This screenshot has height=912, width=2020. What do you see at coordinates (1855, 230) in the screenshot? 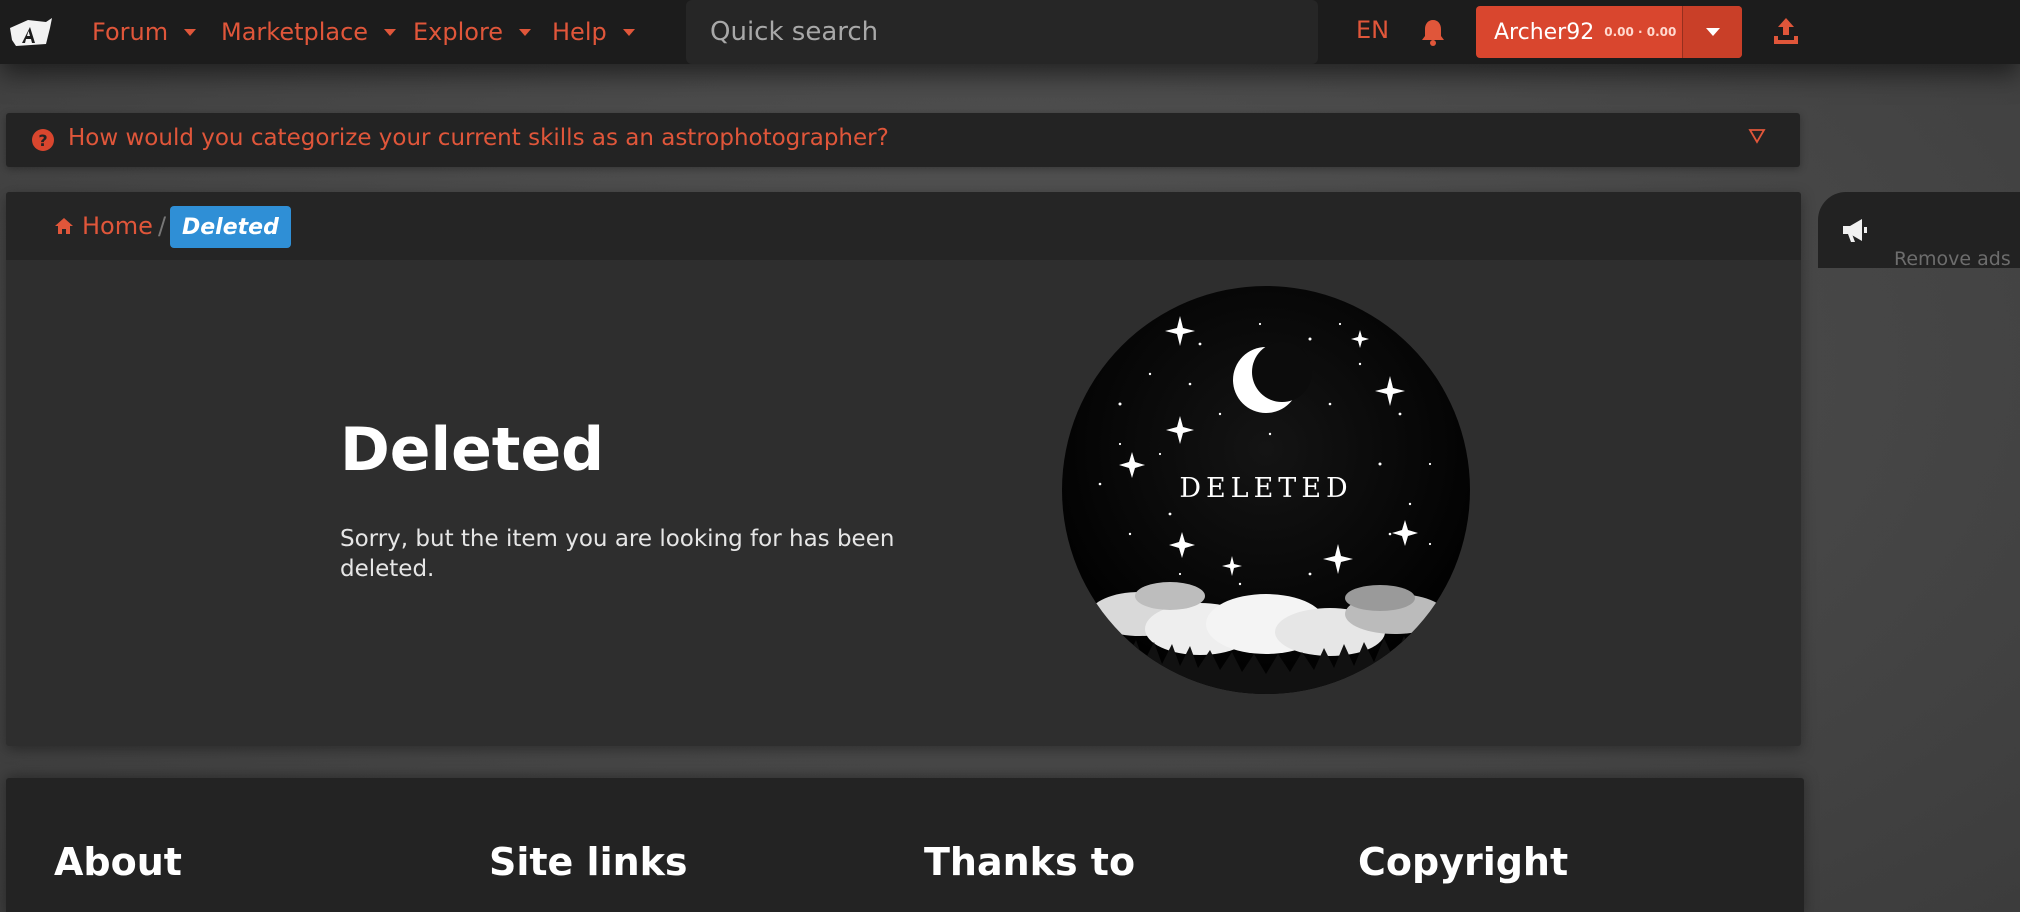
I see `megaphone-icon` at bounding box center [1855, 230].